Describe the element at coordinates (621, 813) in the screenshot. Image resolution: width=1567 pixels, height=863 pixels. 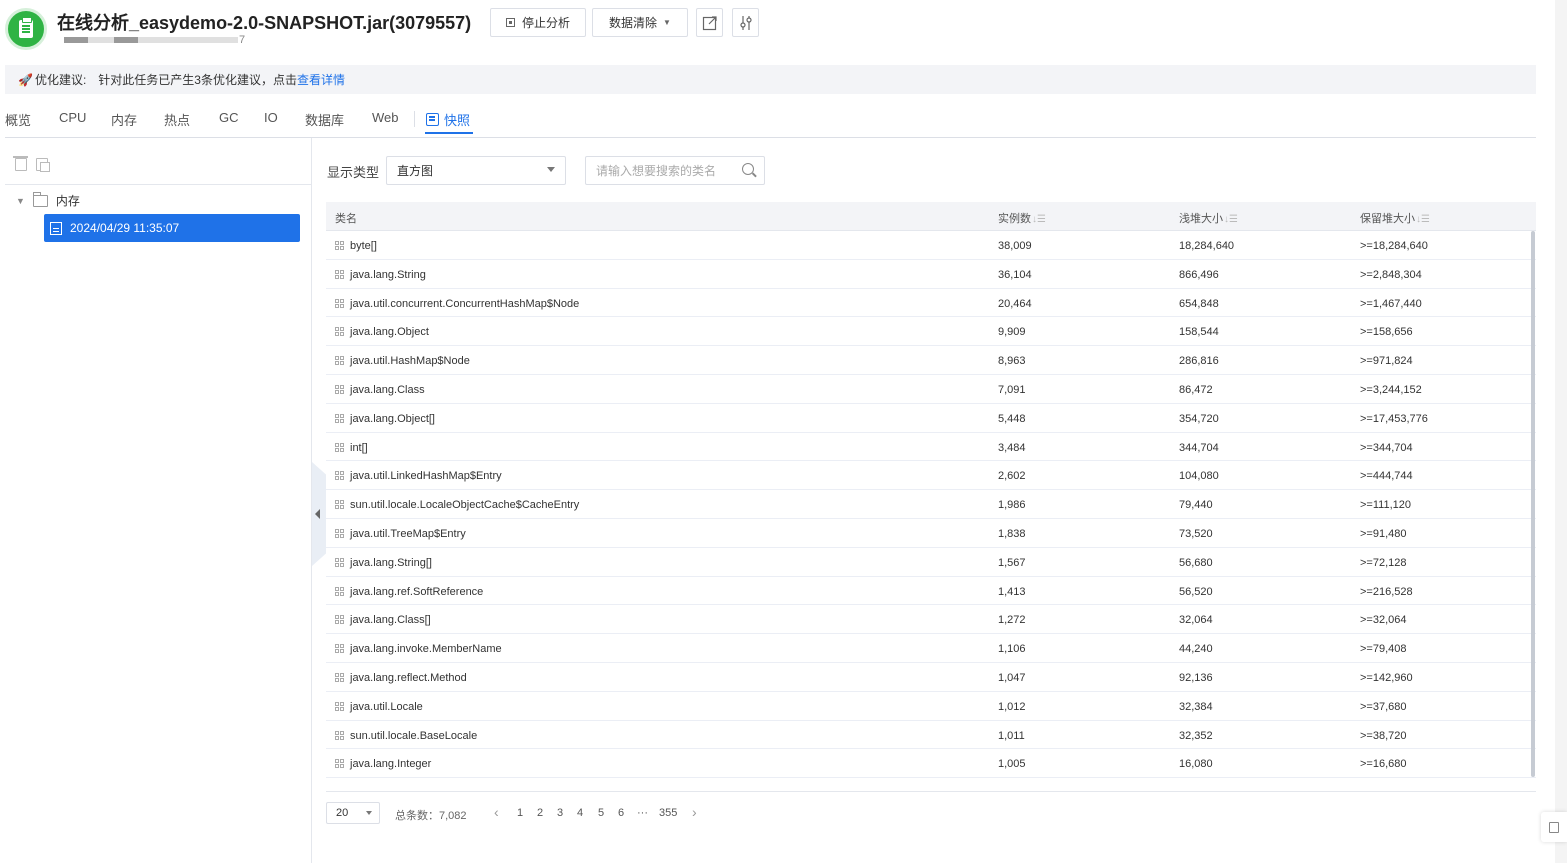
I see `page-button: 6` at that location.